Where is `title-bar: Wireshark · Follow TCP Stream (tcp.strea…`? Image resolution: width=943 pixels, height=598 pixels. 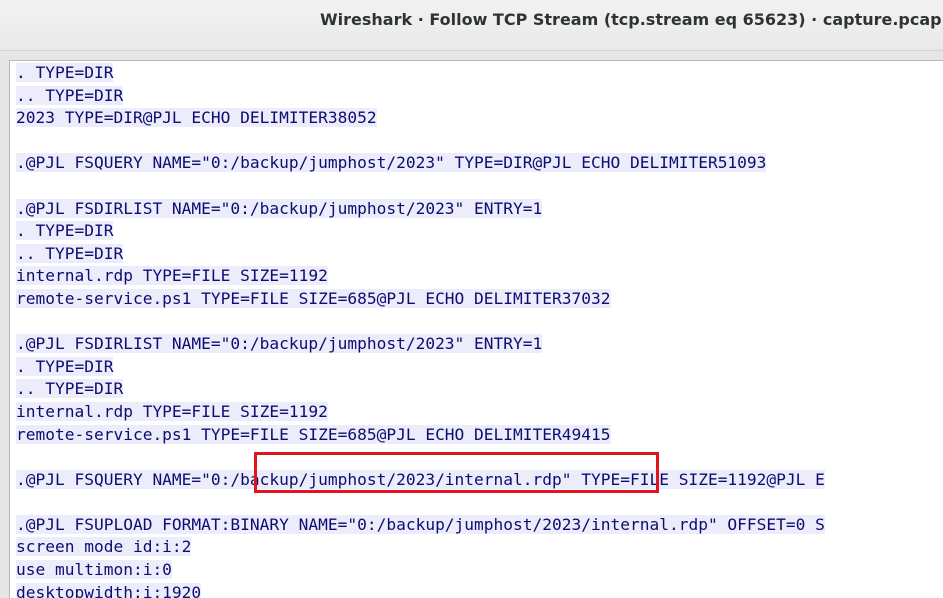
title-bar: Wireshark · Follow TCP Stream (tcp.strea… is located at coordinates (471, 25).